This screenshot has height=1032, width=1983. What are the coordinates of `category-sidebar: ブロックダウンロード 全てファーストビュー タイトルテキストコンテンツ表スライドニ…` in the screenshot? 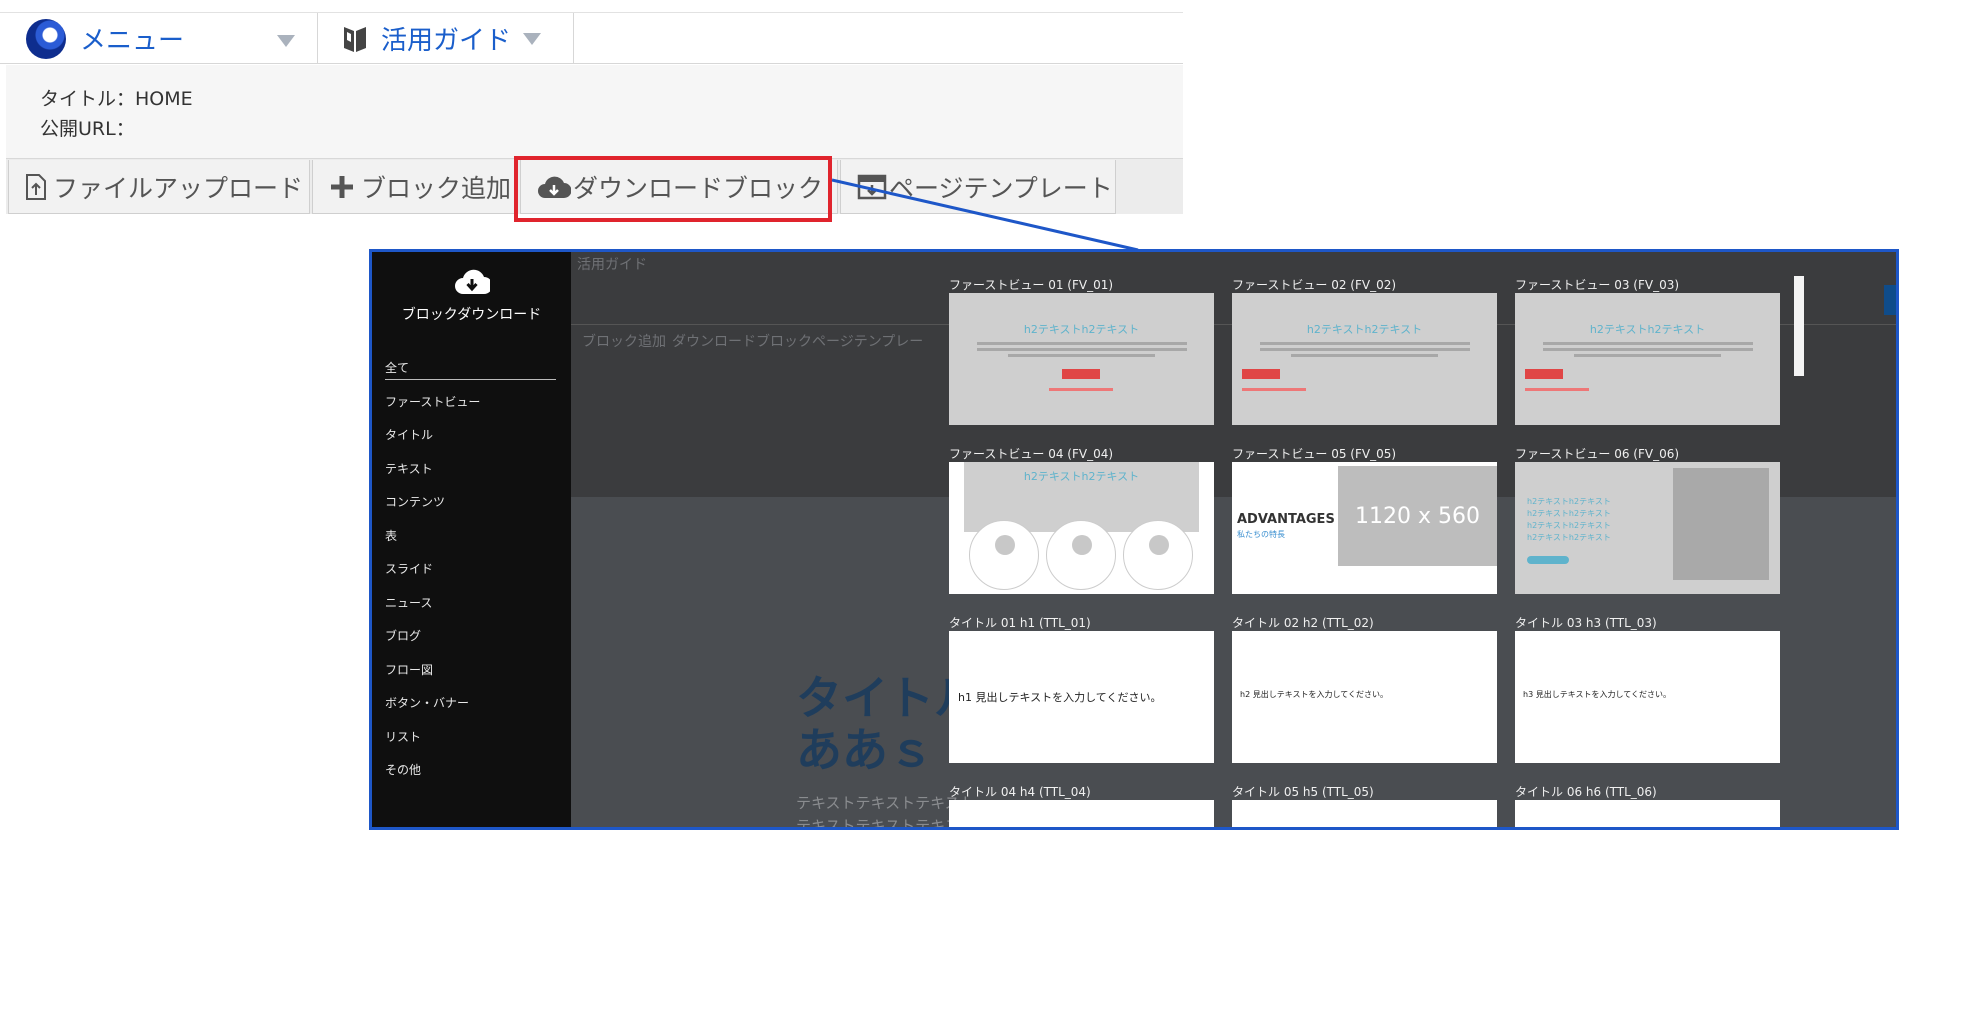 It's located at (471, 539).